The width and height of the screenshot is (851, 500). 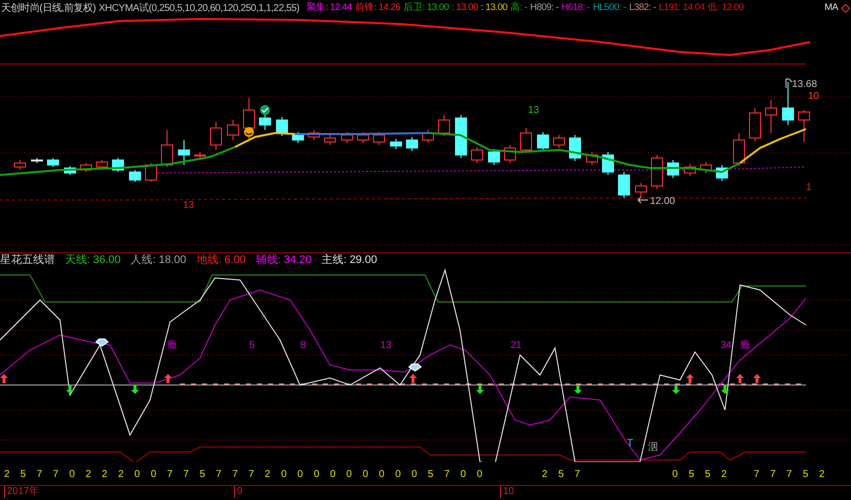 What do you see at coordinates (386, 345) in the screenshot?
I see `wave-count-label: 13` at bounding box center [386, 345].